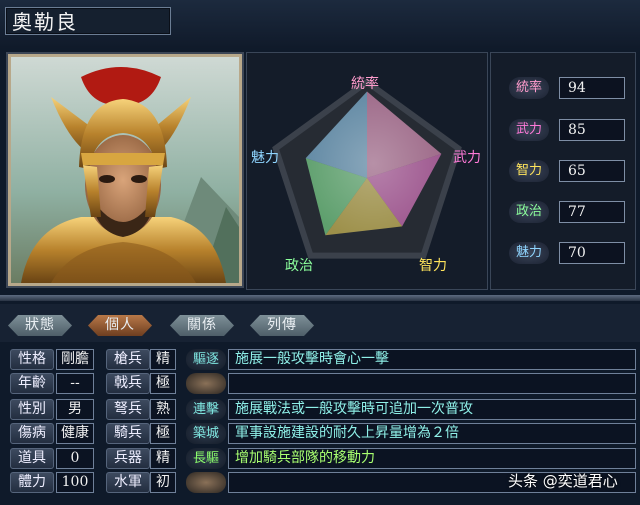 The height and width of the screenshot is (505, 640). What do you see at coordinates (206, 409) in the screenshot?
I see `skill-tag: 連擊` at bounding box center [206, 409].